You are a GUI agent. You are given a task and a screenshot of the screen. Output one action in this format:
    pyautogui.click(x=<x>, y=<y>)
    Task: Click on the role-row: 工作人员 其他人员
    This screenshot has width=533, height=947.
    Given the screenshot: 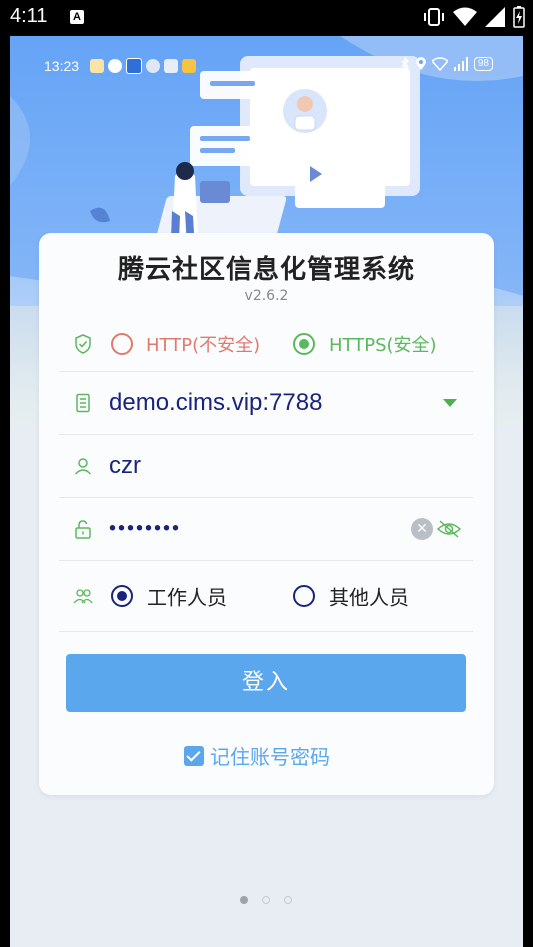 What is the action you would take?
    pyautogui.click(x=266, y=596)
    